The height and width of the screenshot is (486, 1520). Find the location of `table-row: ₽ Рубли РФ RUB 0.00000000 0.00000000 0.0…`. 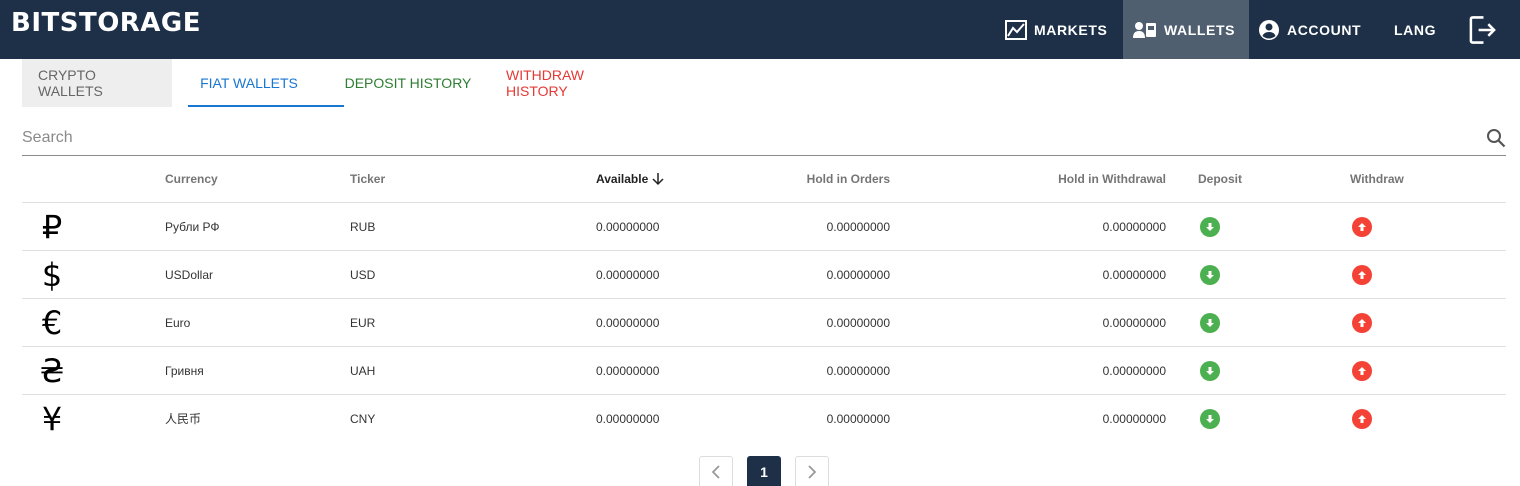

table-row: ₽ Рубли РФ RUB 0.00000000 0.00000000 0.0… is located at coordinates (764, 227).